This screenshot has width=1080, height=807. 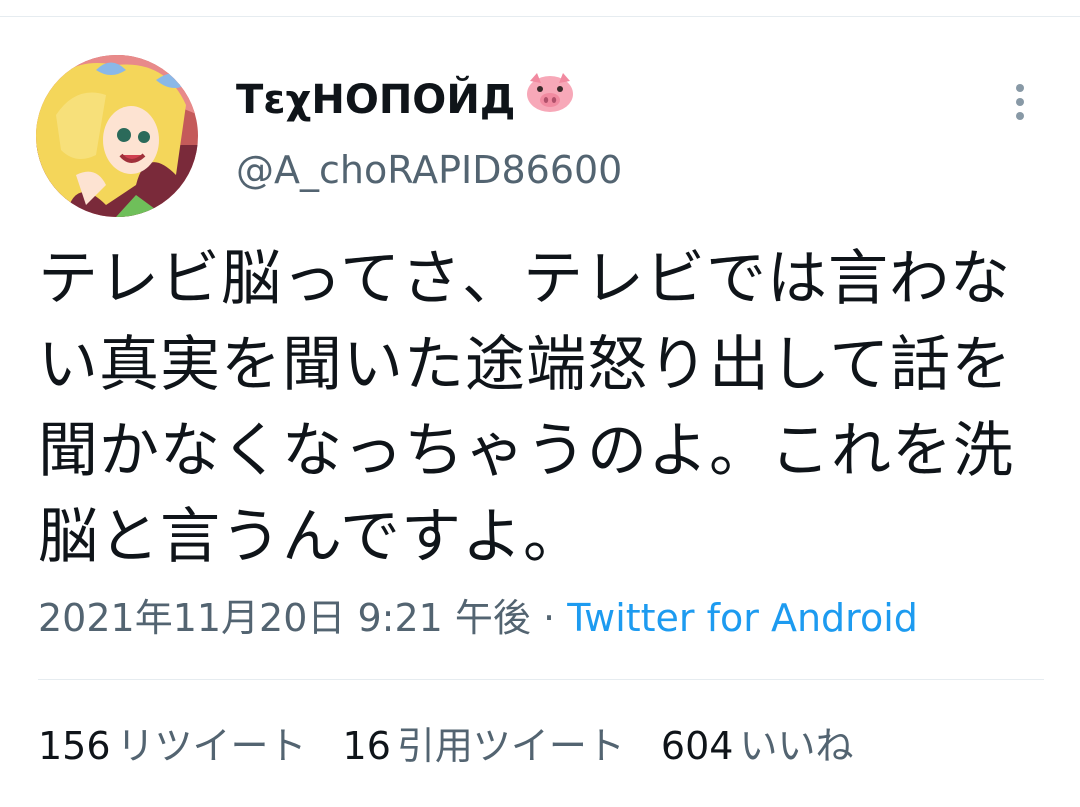 I want to click on tweet-stats: 156 リツイート 16 引用ツイート 604 いいね, so click(x=445, y=746).